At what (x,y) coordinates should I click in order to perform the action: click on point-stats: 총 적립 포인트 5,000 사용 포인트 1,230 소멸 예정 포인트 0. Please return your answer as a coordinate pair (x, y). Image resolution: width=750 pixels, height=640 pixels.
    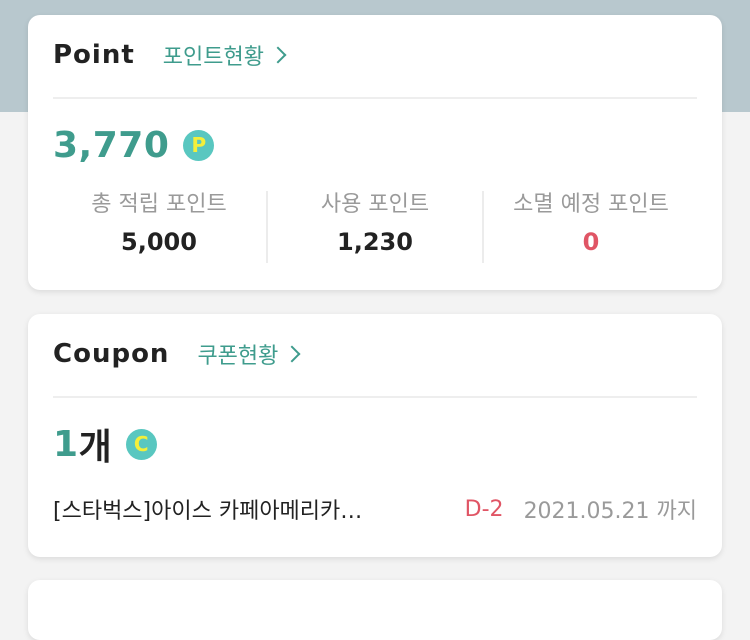
    Looking at the image, I should click on (375, 227).